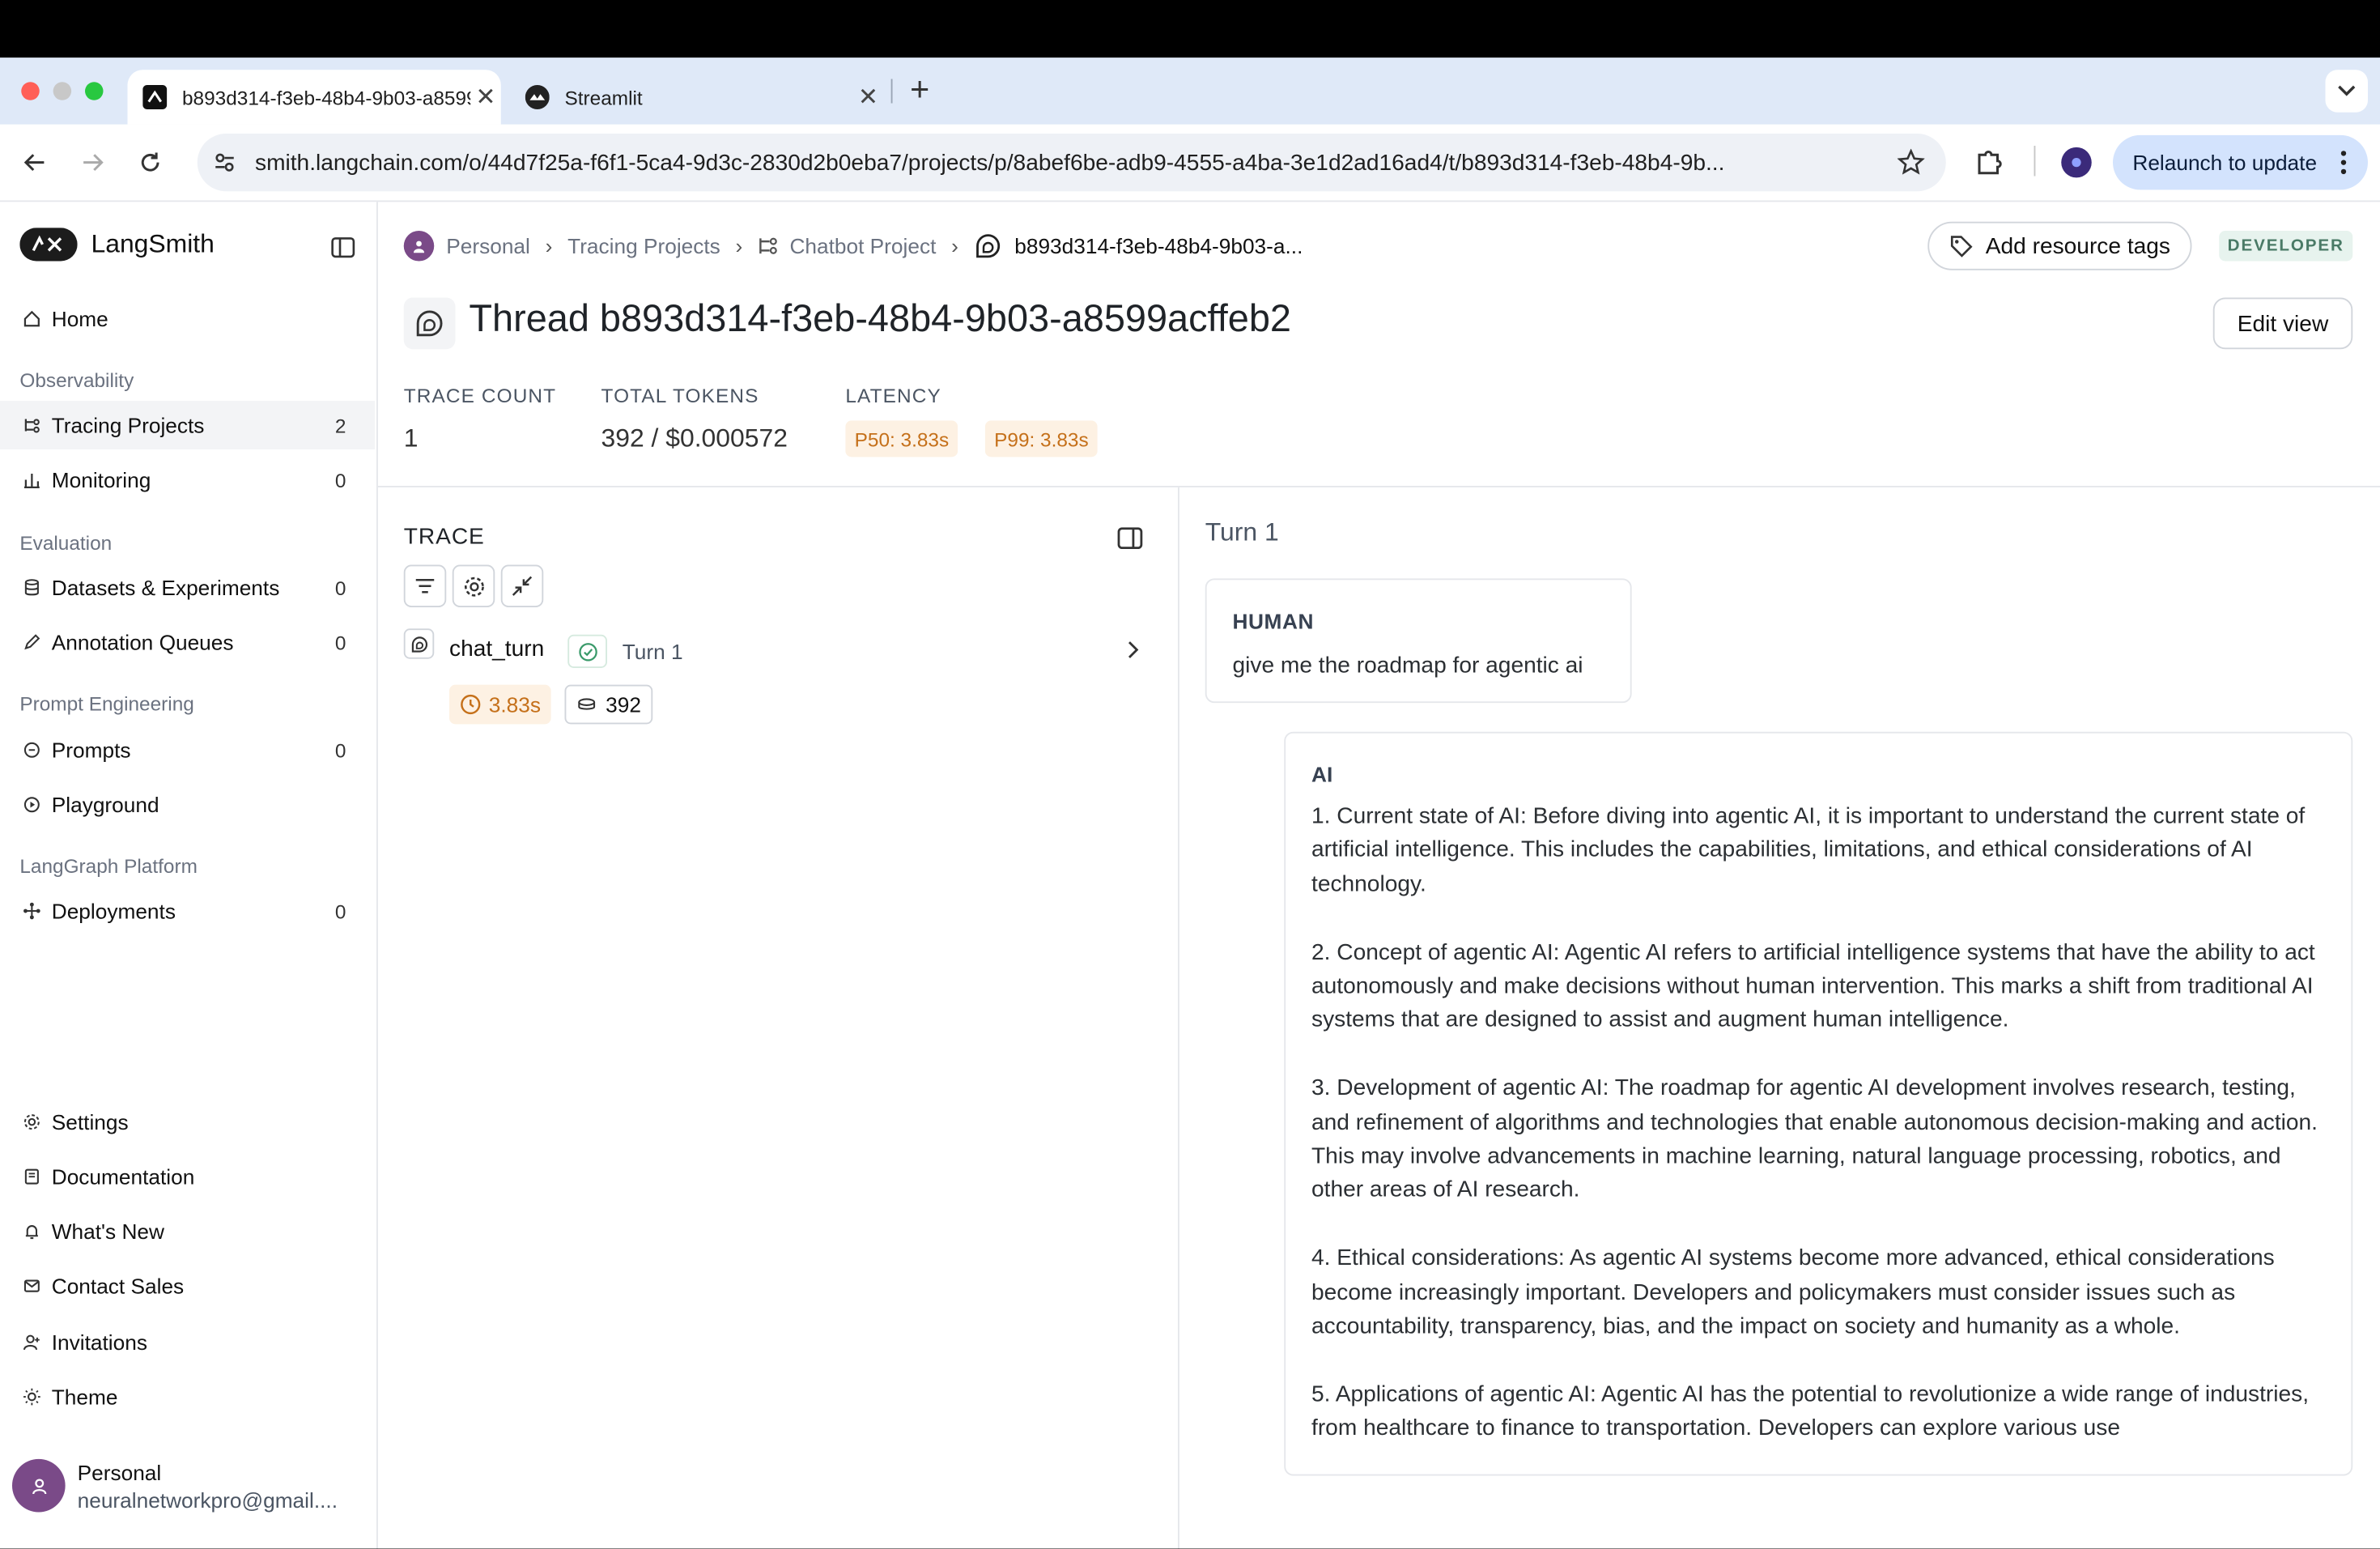 This screenshot has width=2380, height=1549. I want to click on trace-count-label: TRACE COUNT, so click(480, 395).